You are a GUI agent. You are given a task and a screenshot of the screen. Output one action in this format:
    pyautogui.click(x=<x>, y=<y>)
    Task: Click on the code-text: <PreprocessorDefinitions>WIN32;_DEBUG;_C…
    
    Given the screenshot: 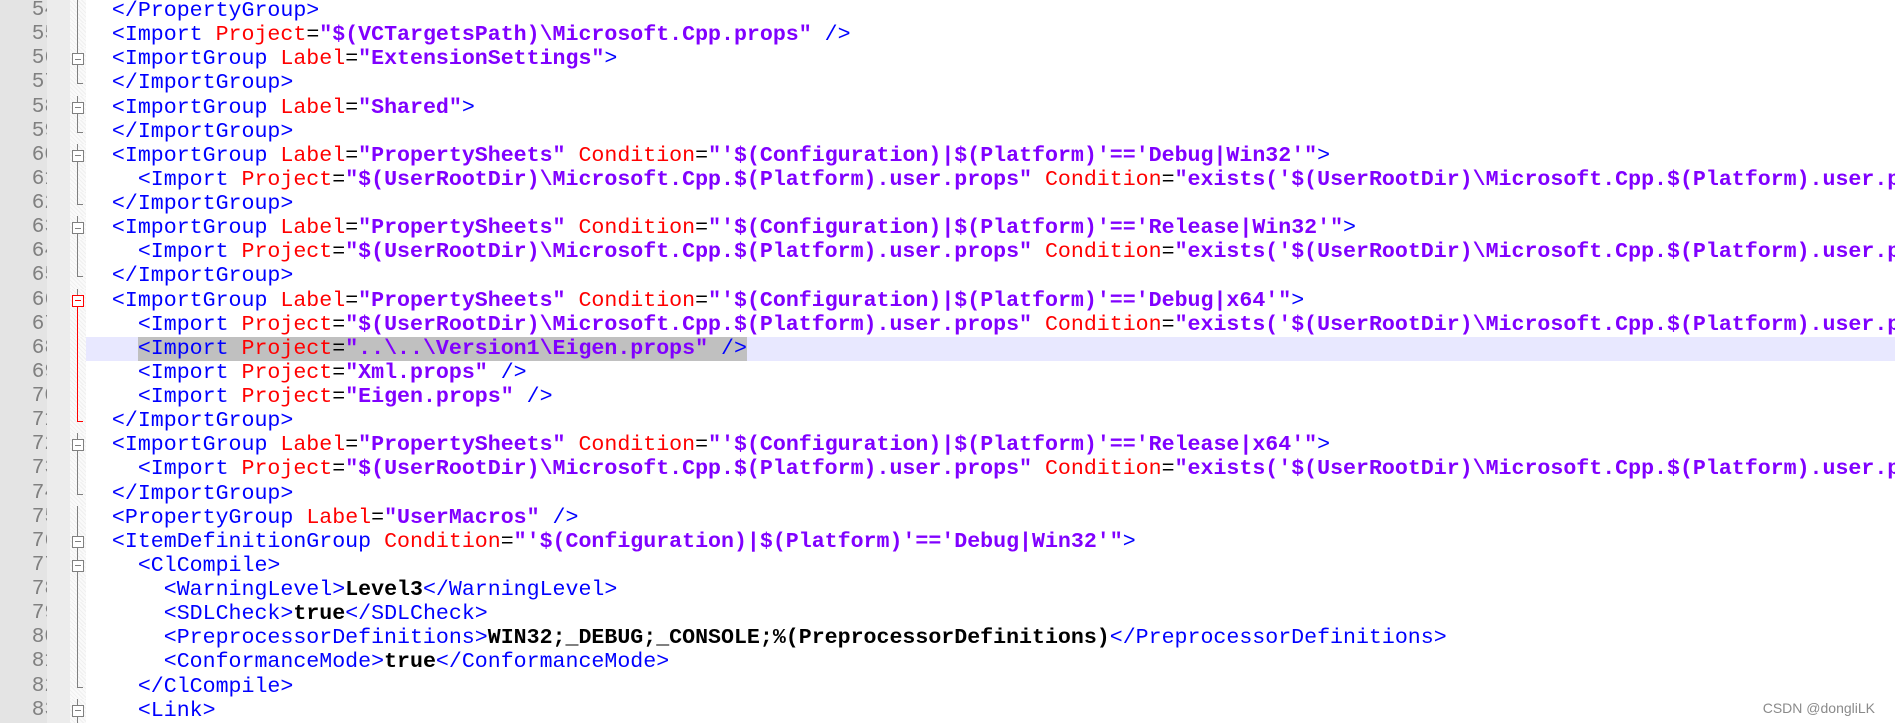 What is the action you would take?
    pyautogui.click(x=990, y=638)
    